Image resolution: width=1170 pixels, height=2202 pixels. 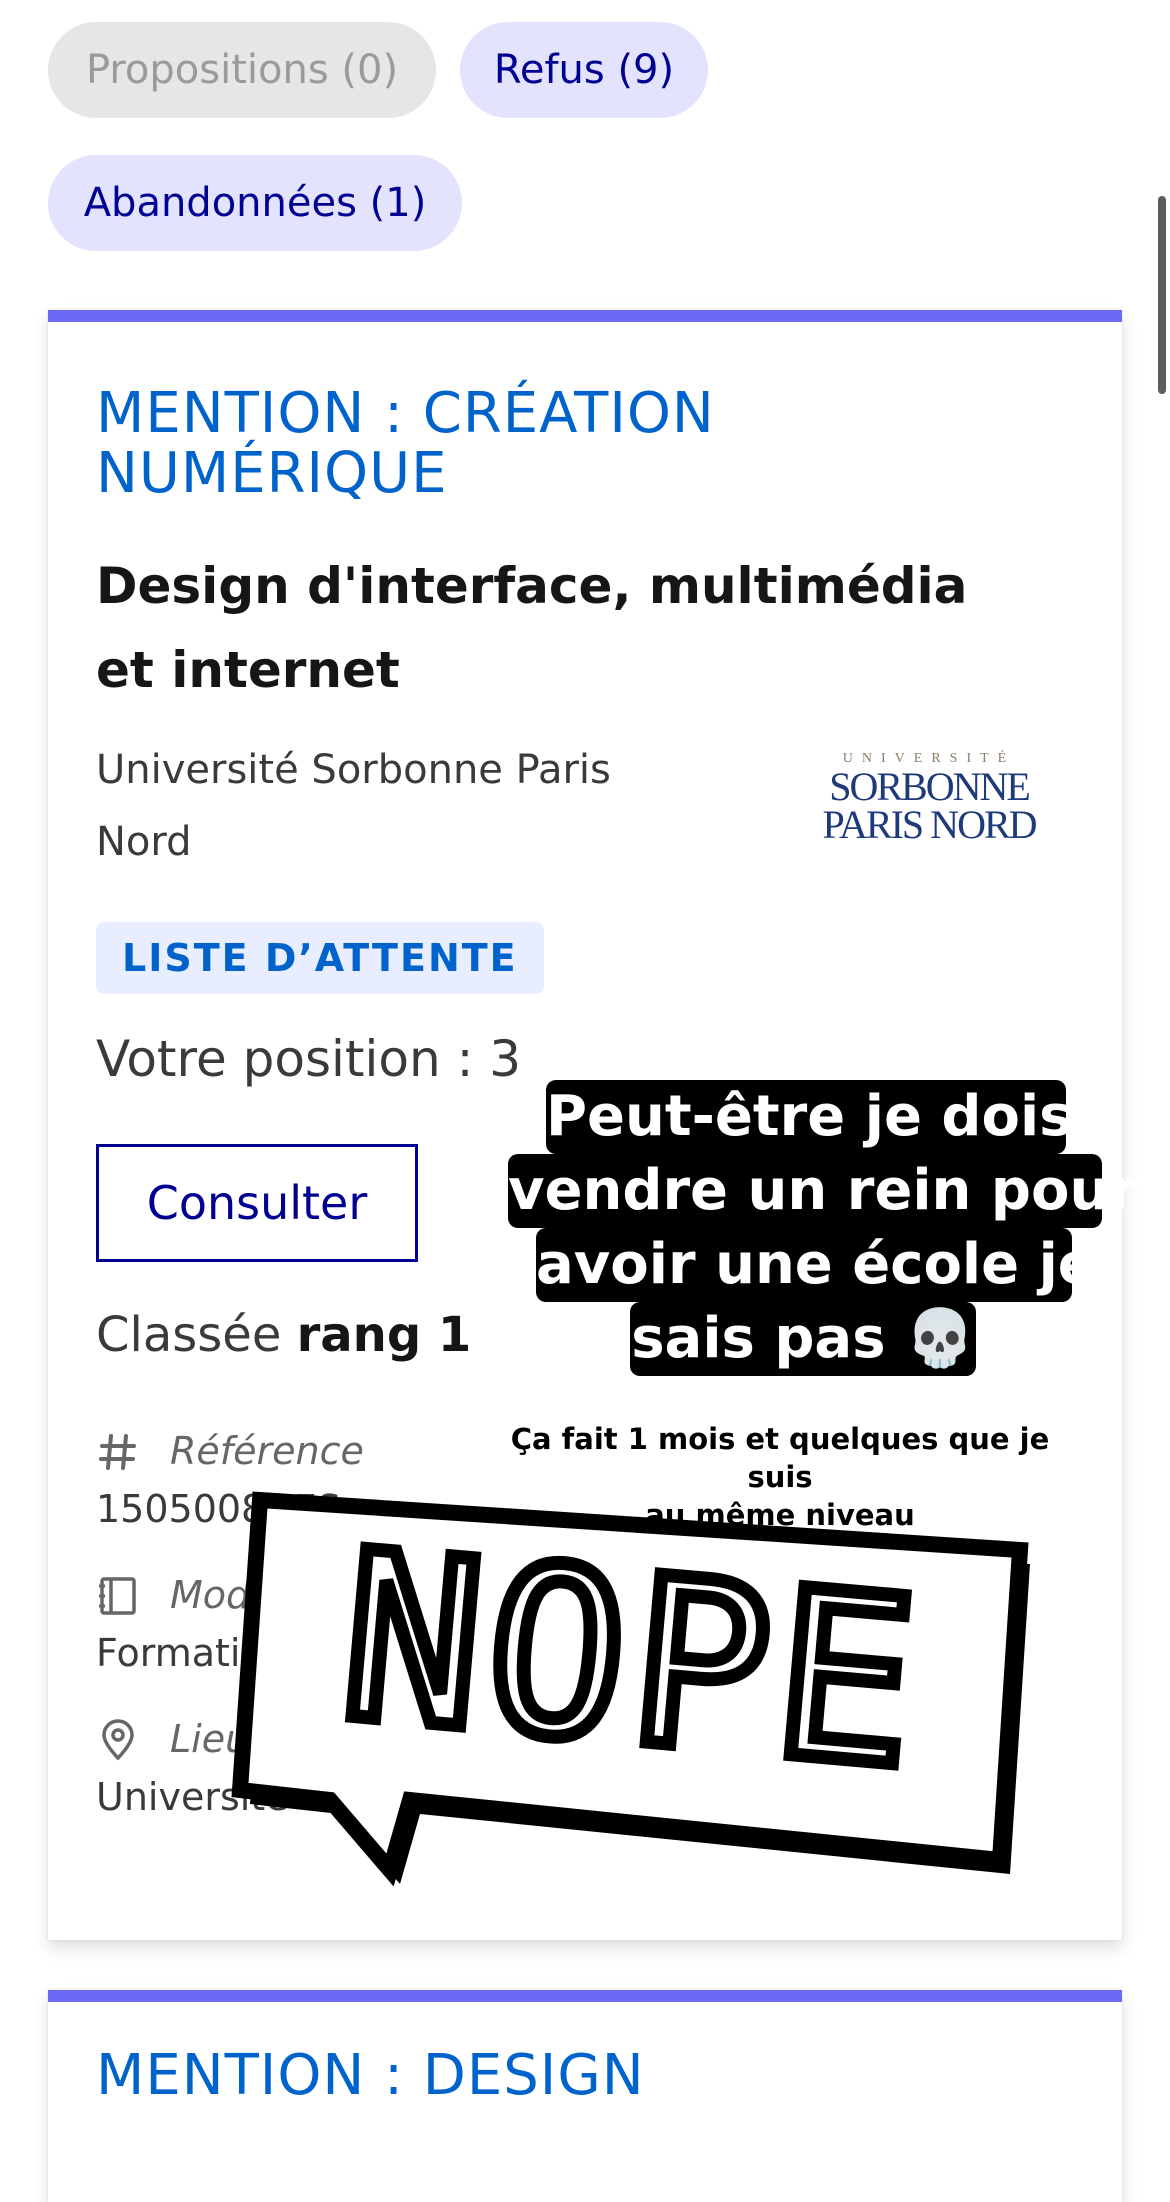 I want to click on consult-button: Consulter, so click(x=257, y=1203).